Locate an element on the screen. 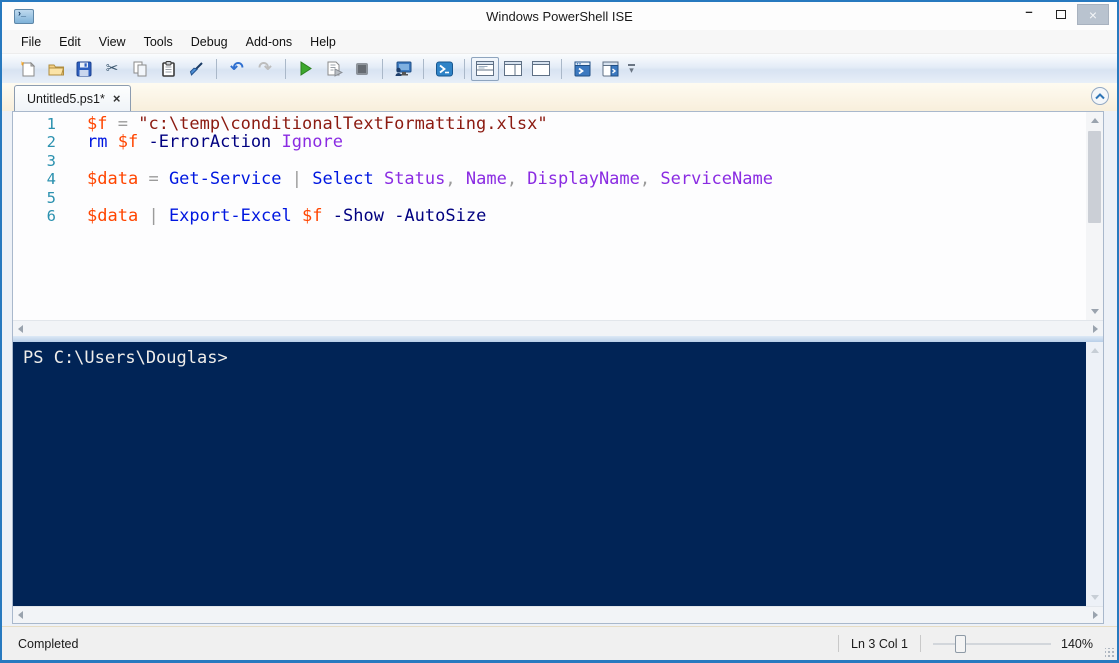 The width and height of the screenshot is (1119, 663). save-script-button is located at coordinates (84, 69).